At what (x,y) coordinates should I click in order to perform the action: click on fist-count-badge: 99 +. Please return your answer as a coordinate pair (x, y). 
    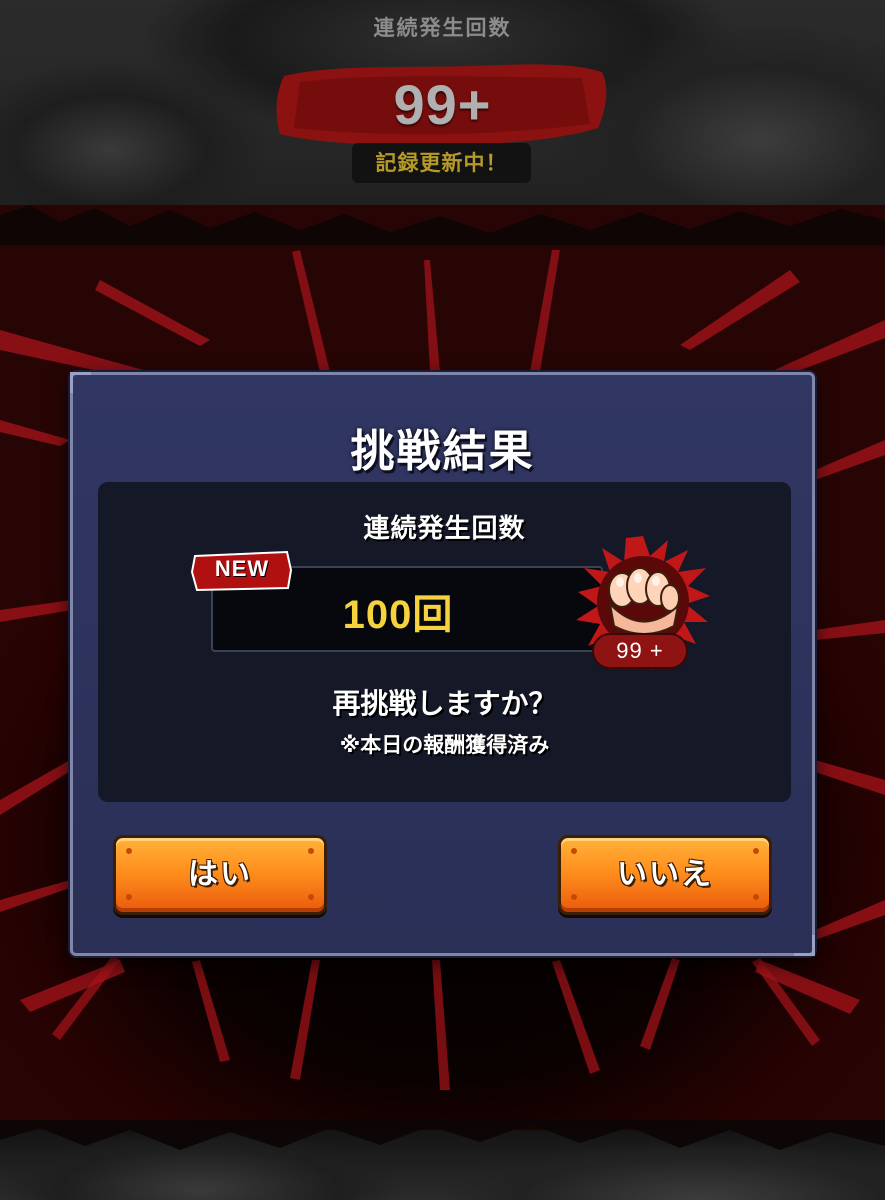
    Looking at the image, I should click on (640, 651).